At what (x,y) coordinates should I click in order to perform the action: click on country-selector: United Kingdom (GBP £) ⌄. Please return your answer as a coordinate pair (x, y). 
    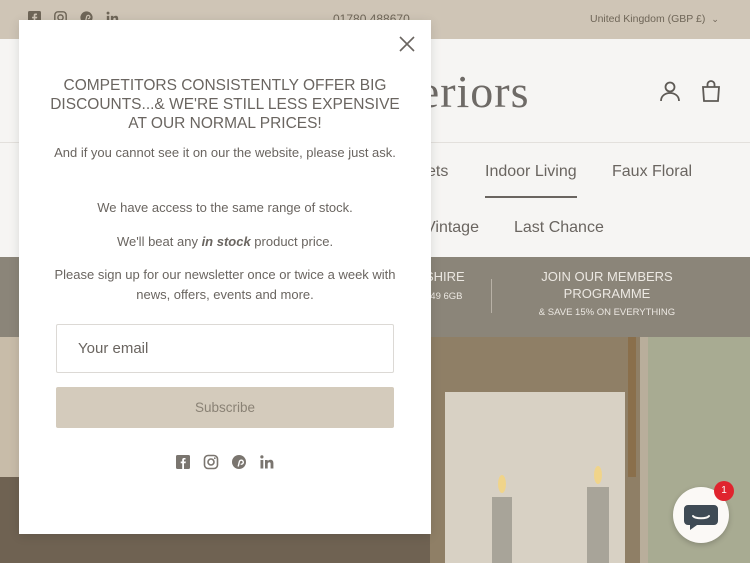
    Looking at the image, I should click on (654, 19).